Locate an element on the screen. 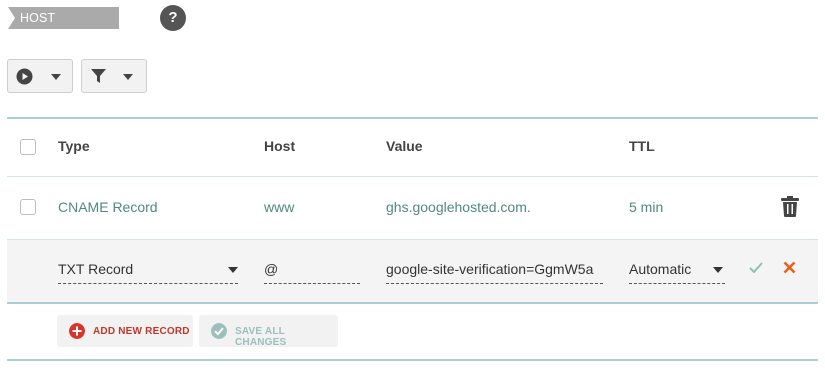 The height and width of the screenshot is (368, 825). record-value: ghs.googlehosted.com. is located at coordinates (458, 207).